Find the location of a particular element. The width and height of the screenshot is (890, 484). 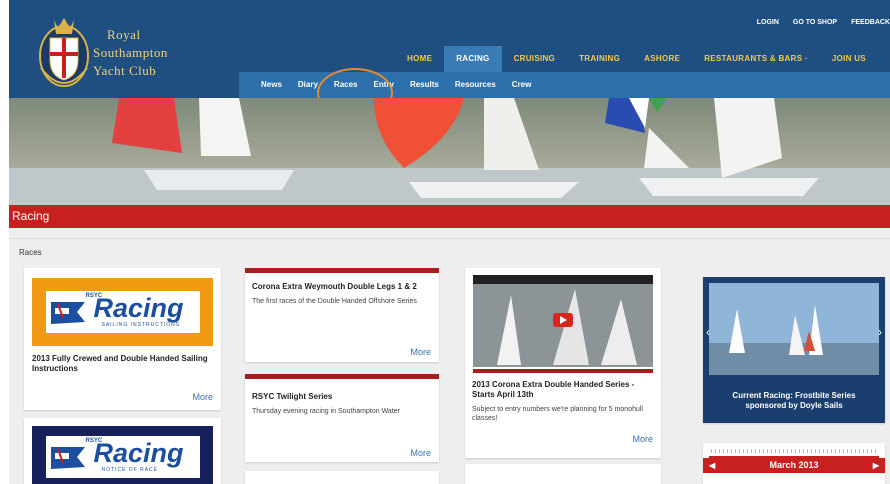

page-title-bar: Racing is located at coordinates (449, 216).